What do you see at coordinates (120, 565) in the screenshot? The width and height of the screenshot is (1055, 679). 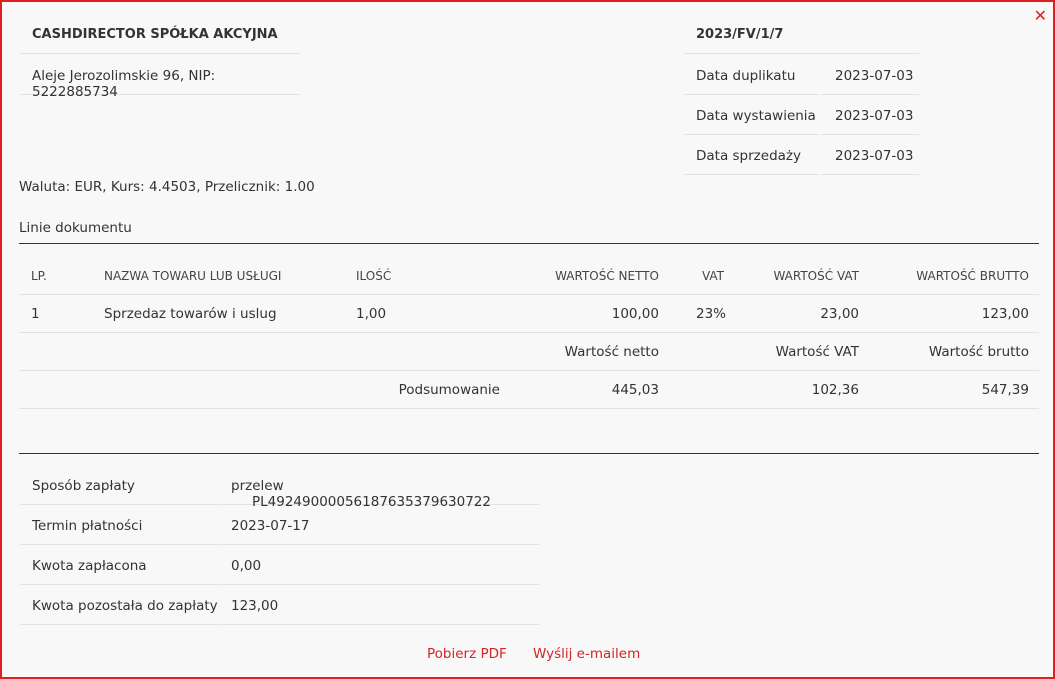 I see `payment-label: Kwota zapłacona` at bounding box center [120, 565].